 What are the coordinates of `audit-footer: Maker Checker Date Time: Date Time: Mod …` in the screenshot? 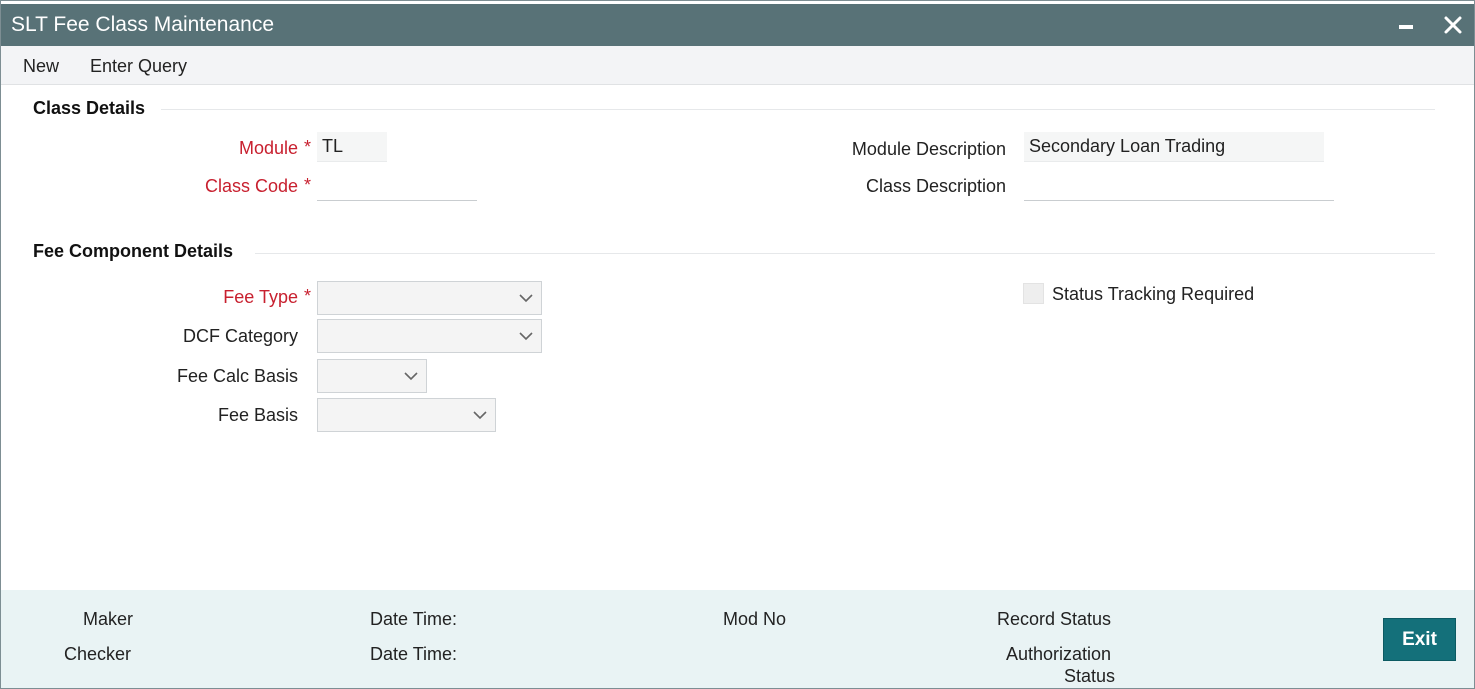 It's located at (737, 639).